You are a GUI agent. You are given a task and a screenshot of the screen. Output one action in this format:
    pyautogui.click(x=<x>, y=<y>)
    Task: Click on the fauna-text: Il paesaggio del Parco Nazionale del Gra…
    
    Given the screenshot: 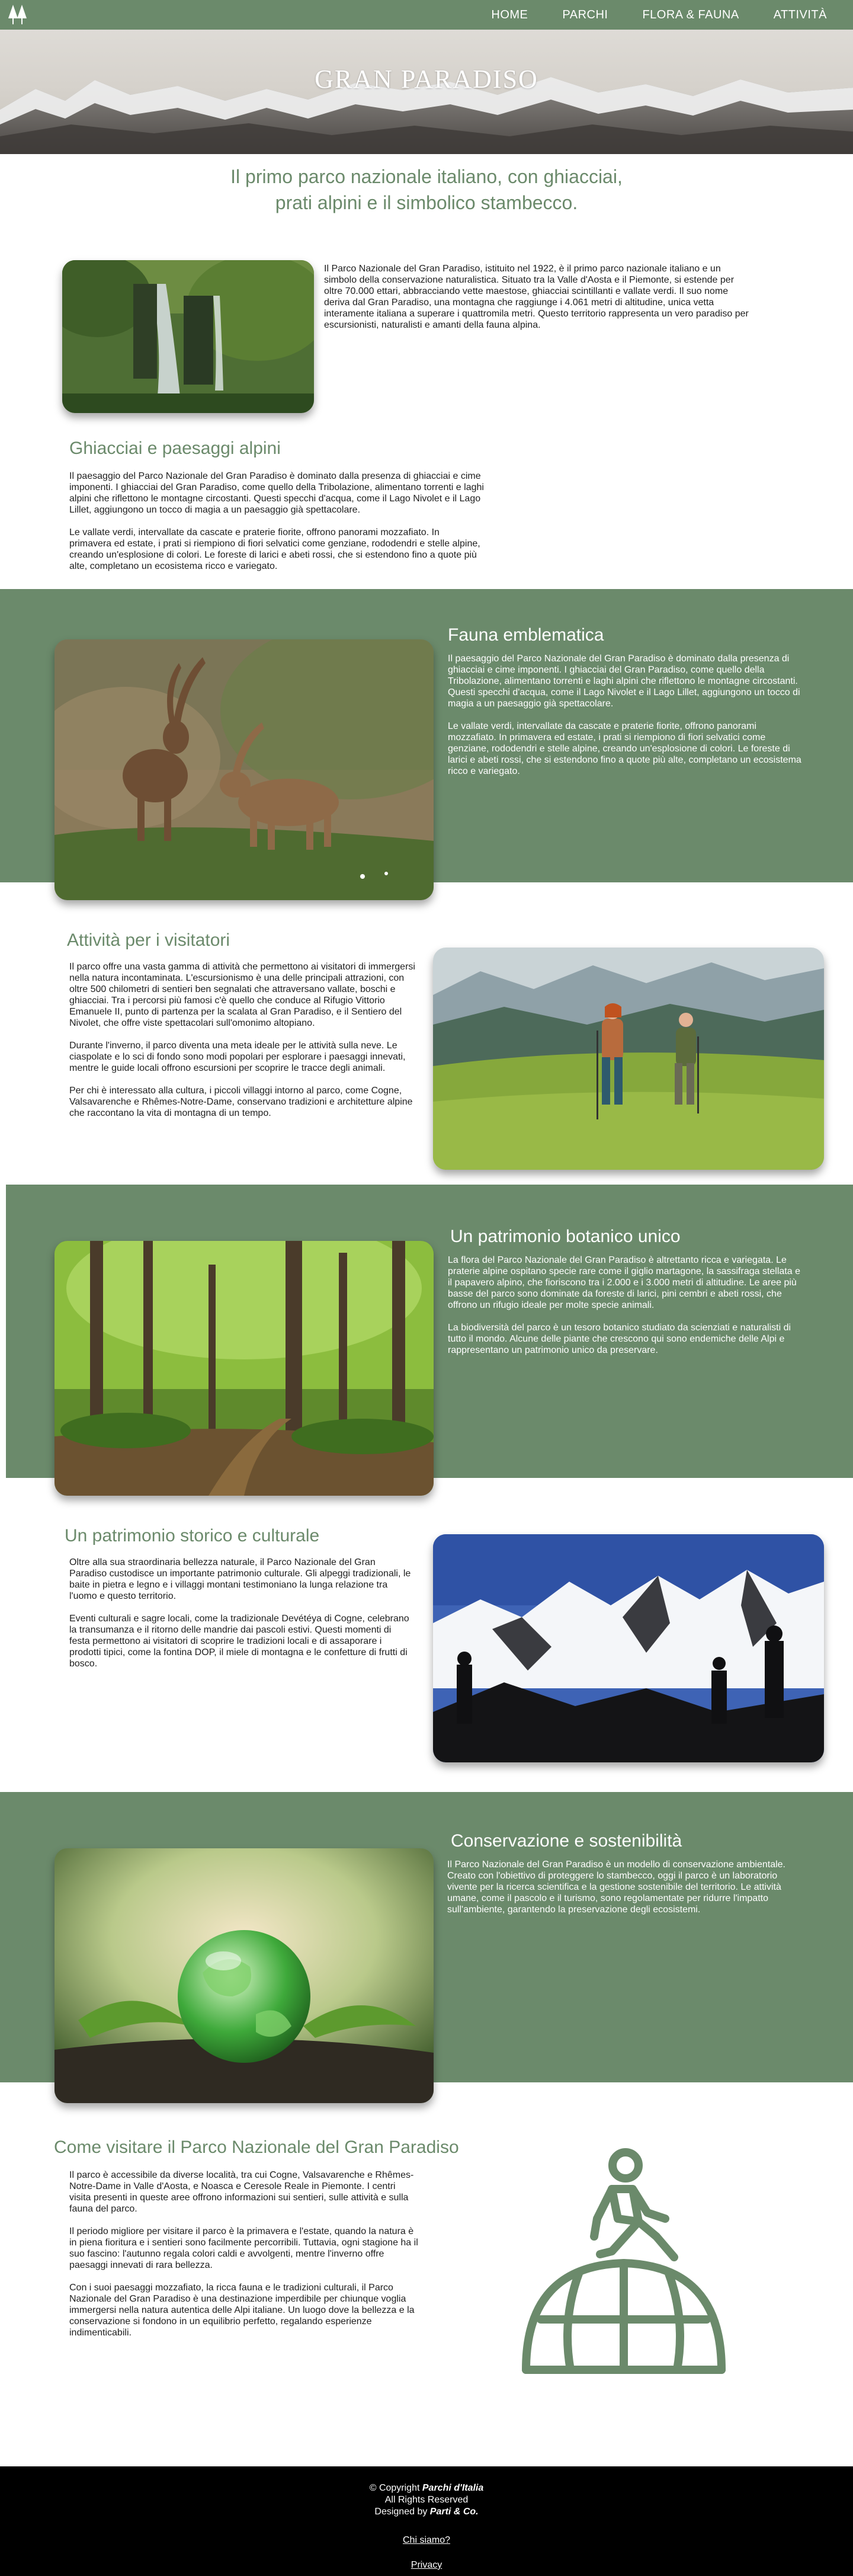 What is the action you would take?
    pyautogui.click(x=625, y=720)
    